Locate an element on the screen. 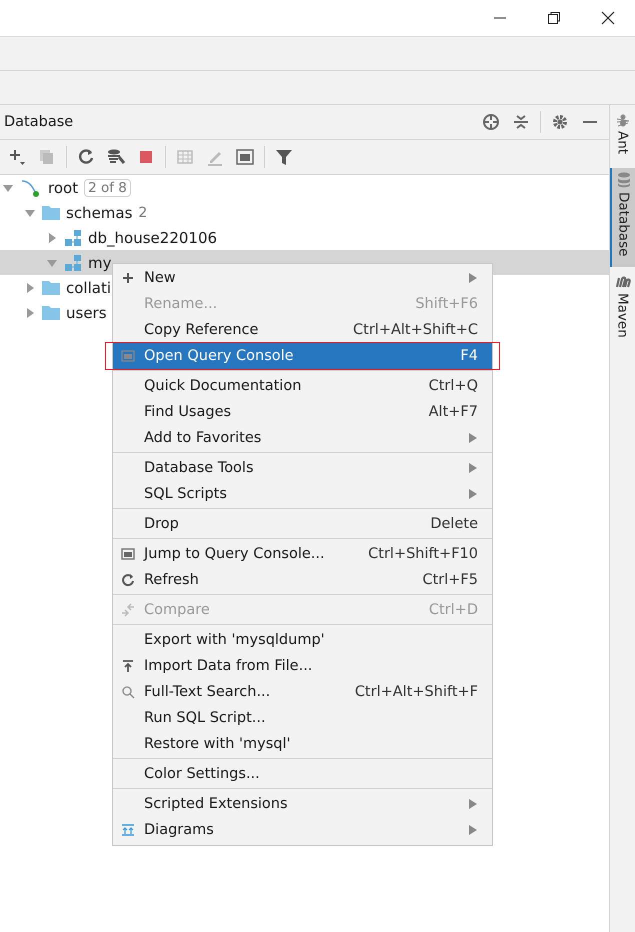 Image resolution: width=635 pixels, height=932 pixels. menu-label: Scripted Extensions is located at coordinates (216, 804).